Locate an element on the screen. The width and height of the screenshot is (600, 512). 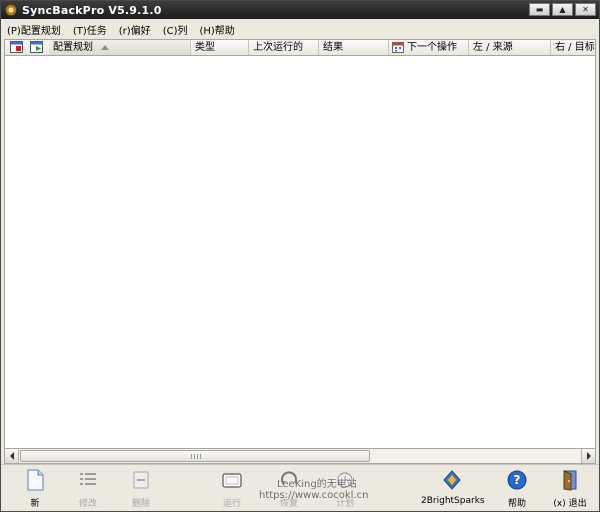
window-controls: ▬ ▲ ✕ is located at coordinates (562, 9).